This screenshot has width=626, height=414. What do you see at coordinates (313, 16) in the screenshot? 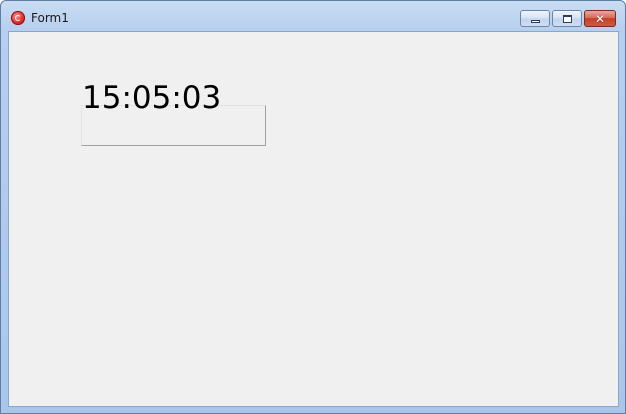
I see `title-bar: Form1 ✕` at bounding box center [313, 16].